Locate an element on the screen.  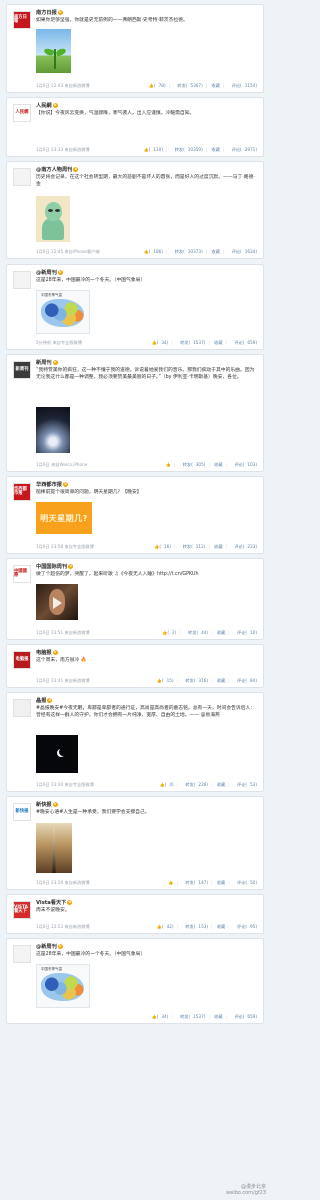
avatar: 人民網 is located at coordinates (22, 113).